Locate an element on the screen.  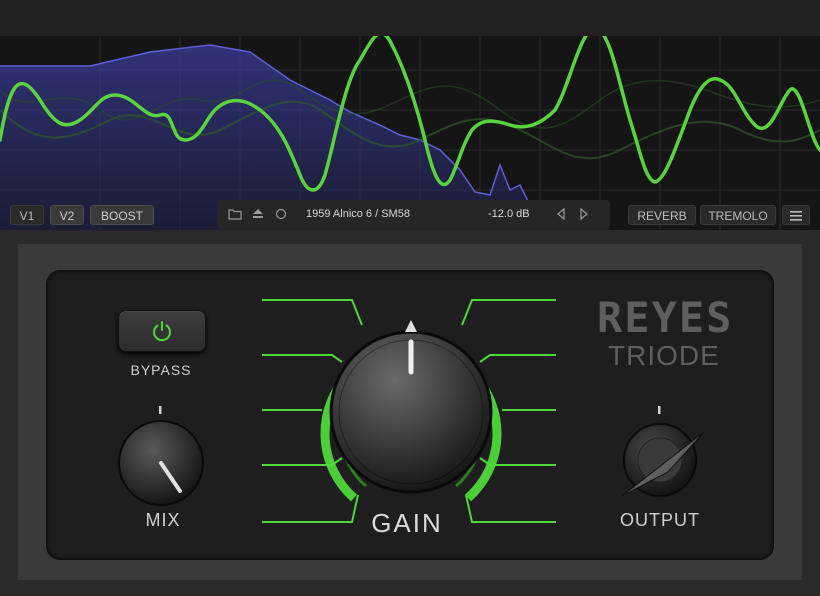
v2-button: V2 is located at coordinates (67, 215).